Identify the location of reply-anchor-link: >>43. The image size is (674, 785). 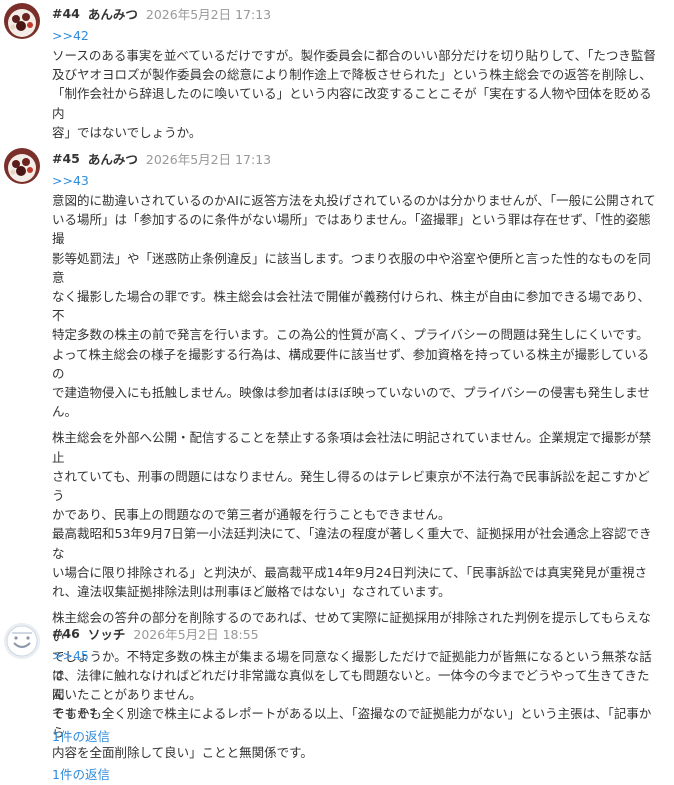
(355, 181).